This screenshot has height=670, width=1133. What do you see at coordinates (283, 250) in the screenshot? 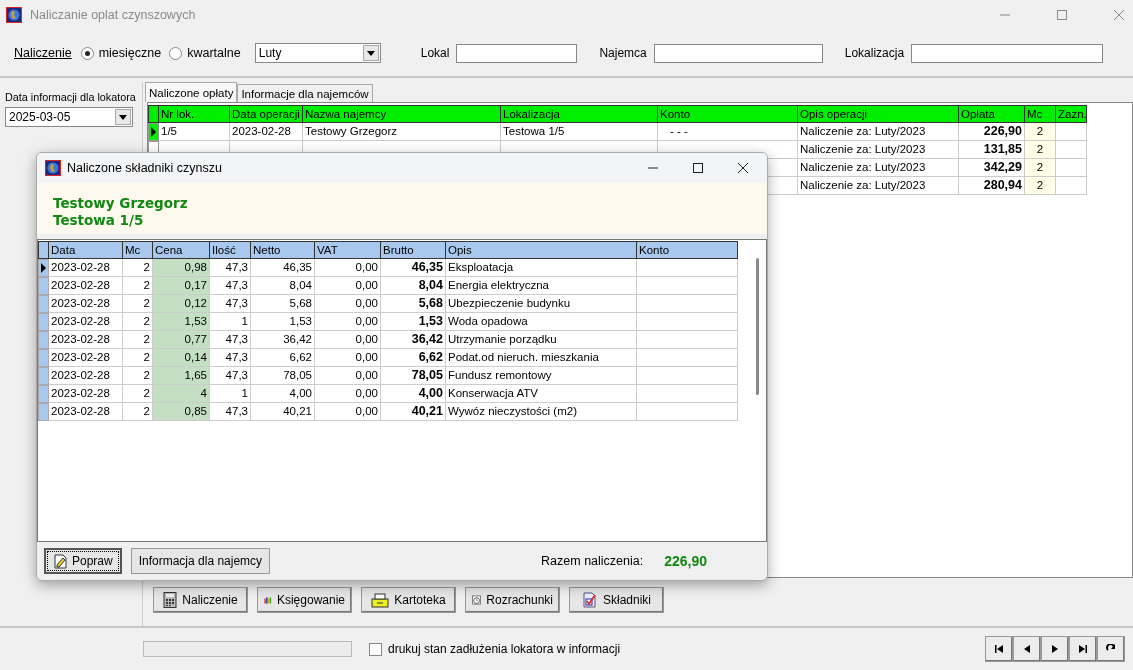
I see `column-header: Netto` at bounding box center [283, 250].